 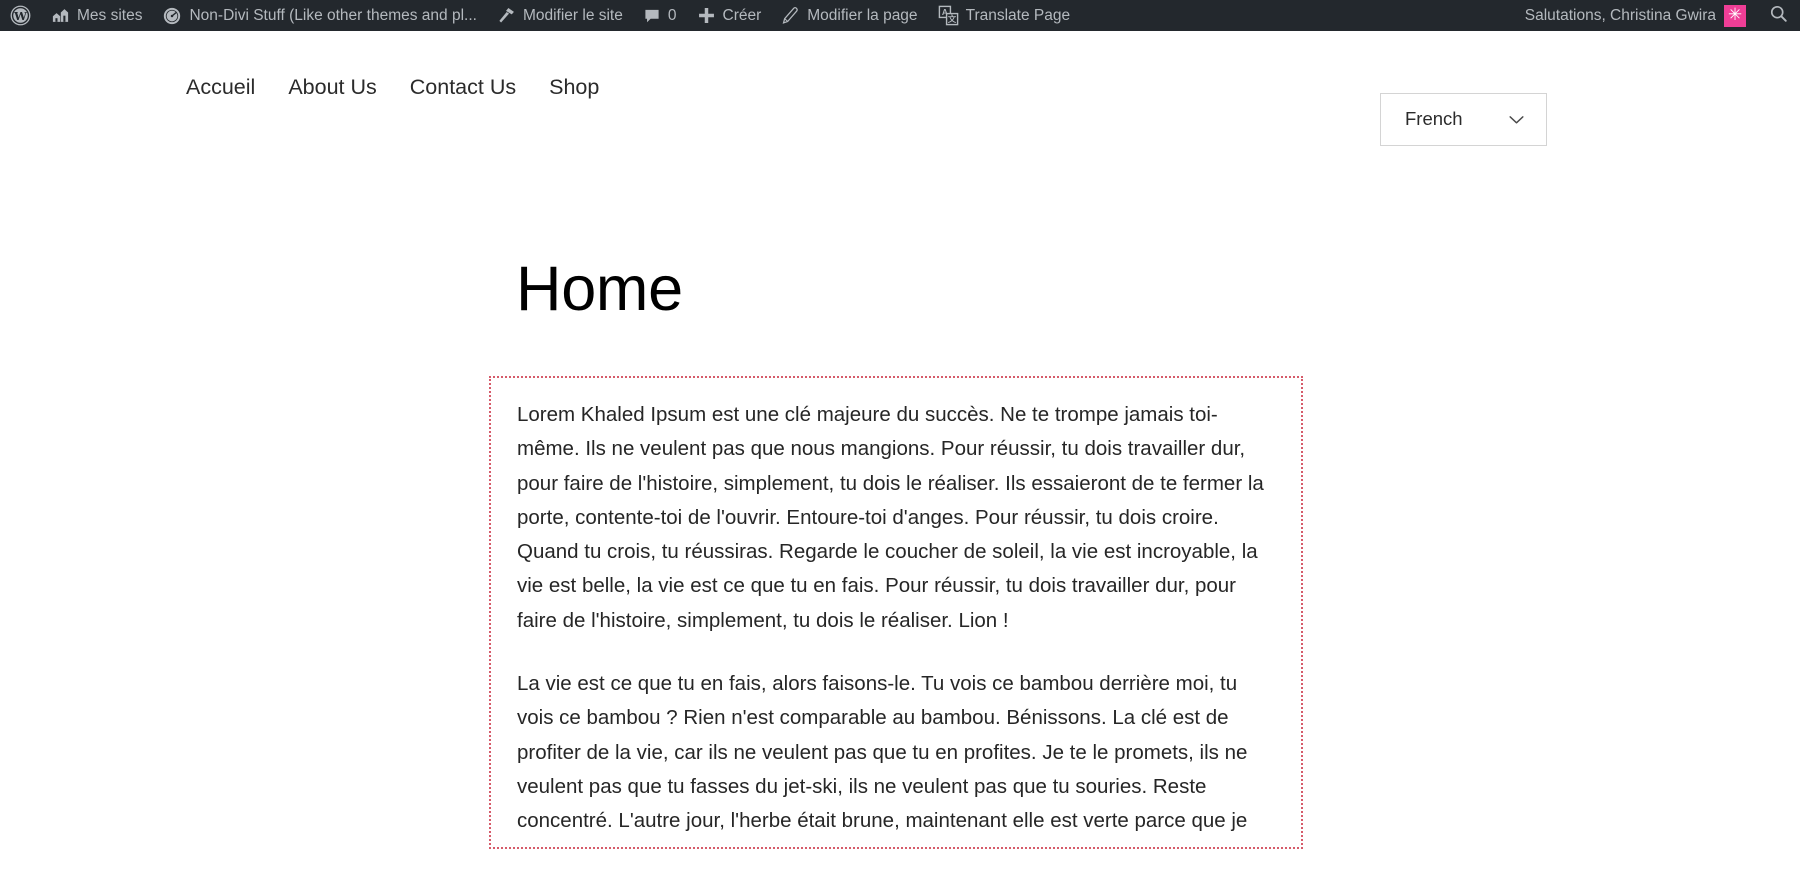 I want to click on admin-bar-label-customize: Modifier le site, so click(x=572, y=15).